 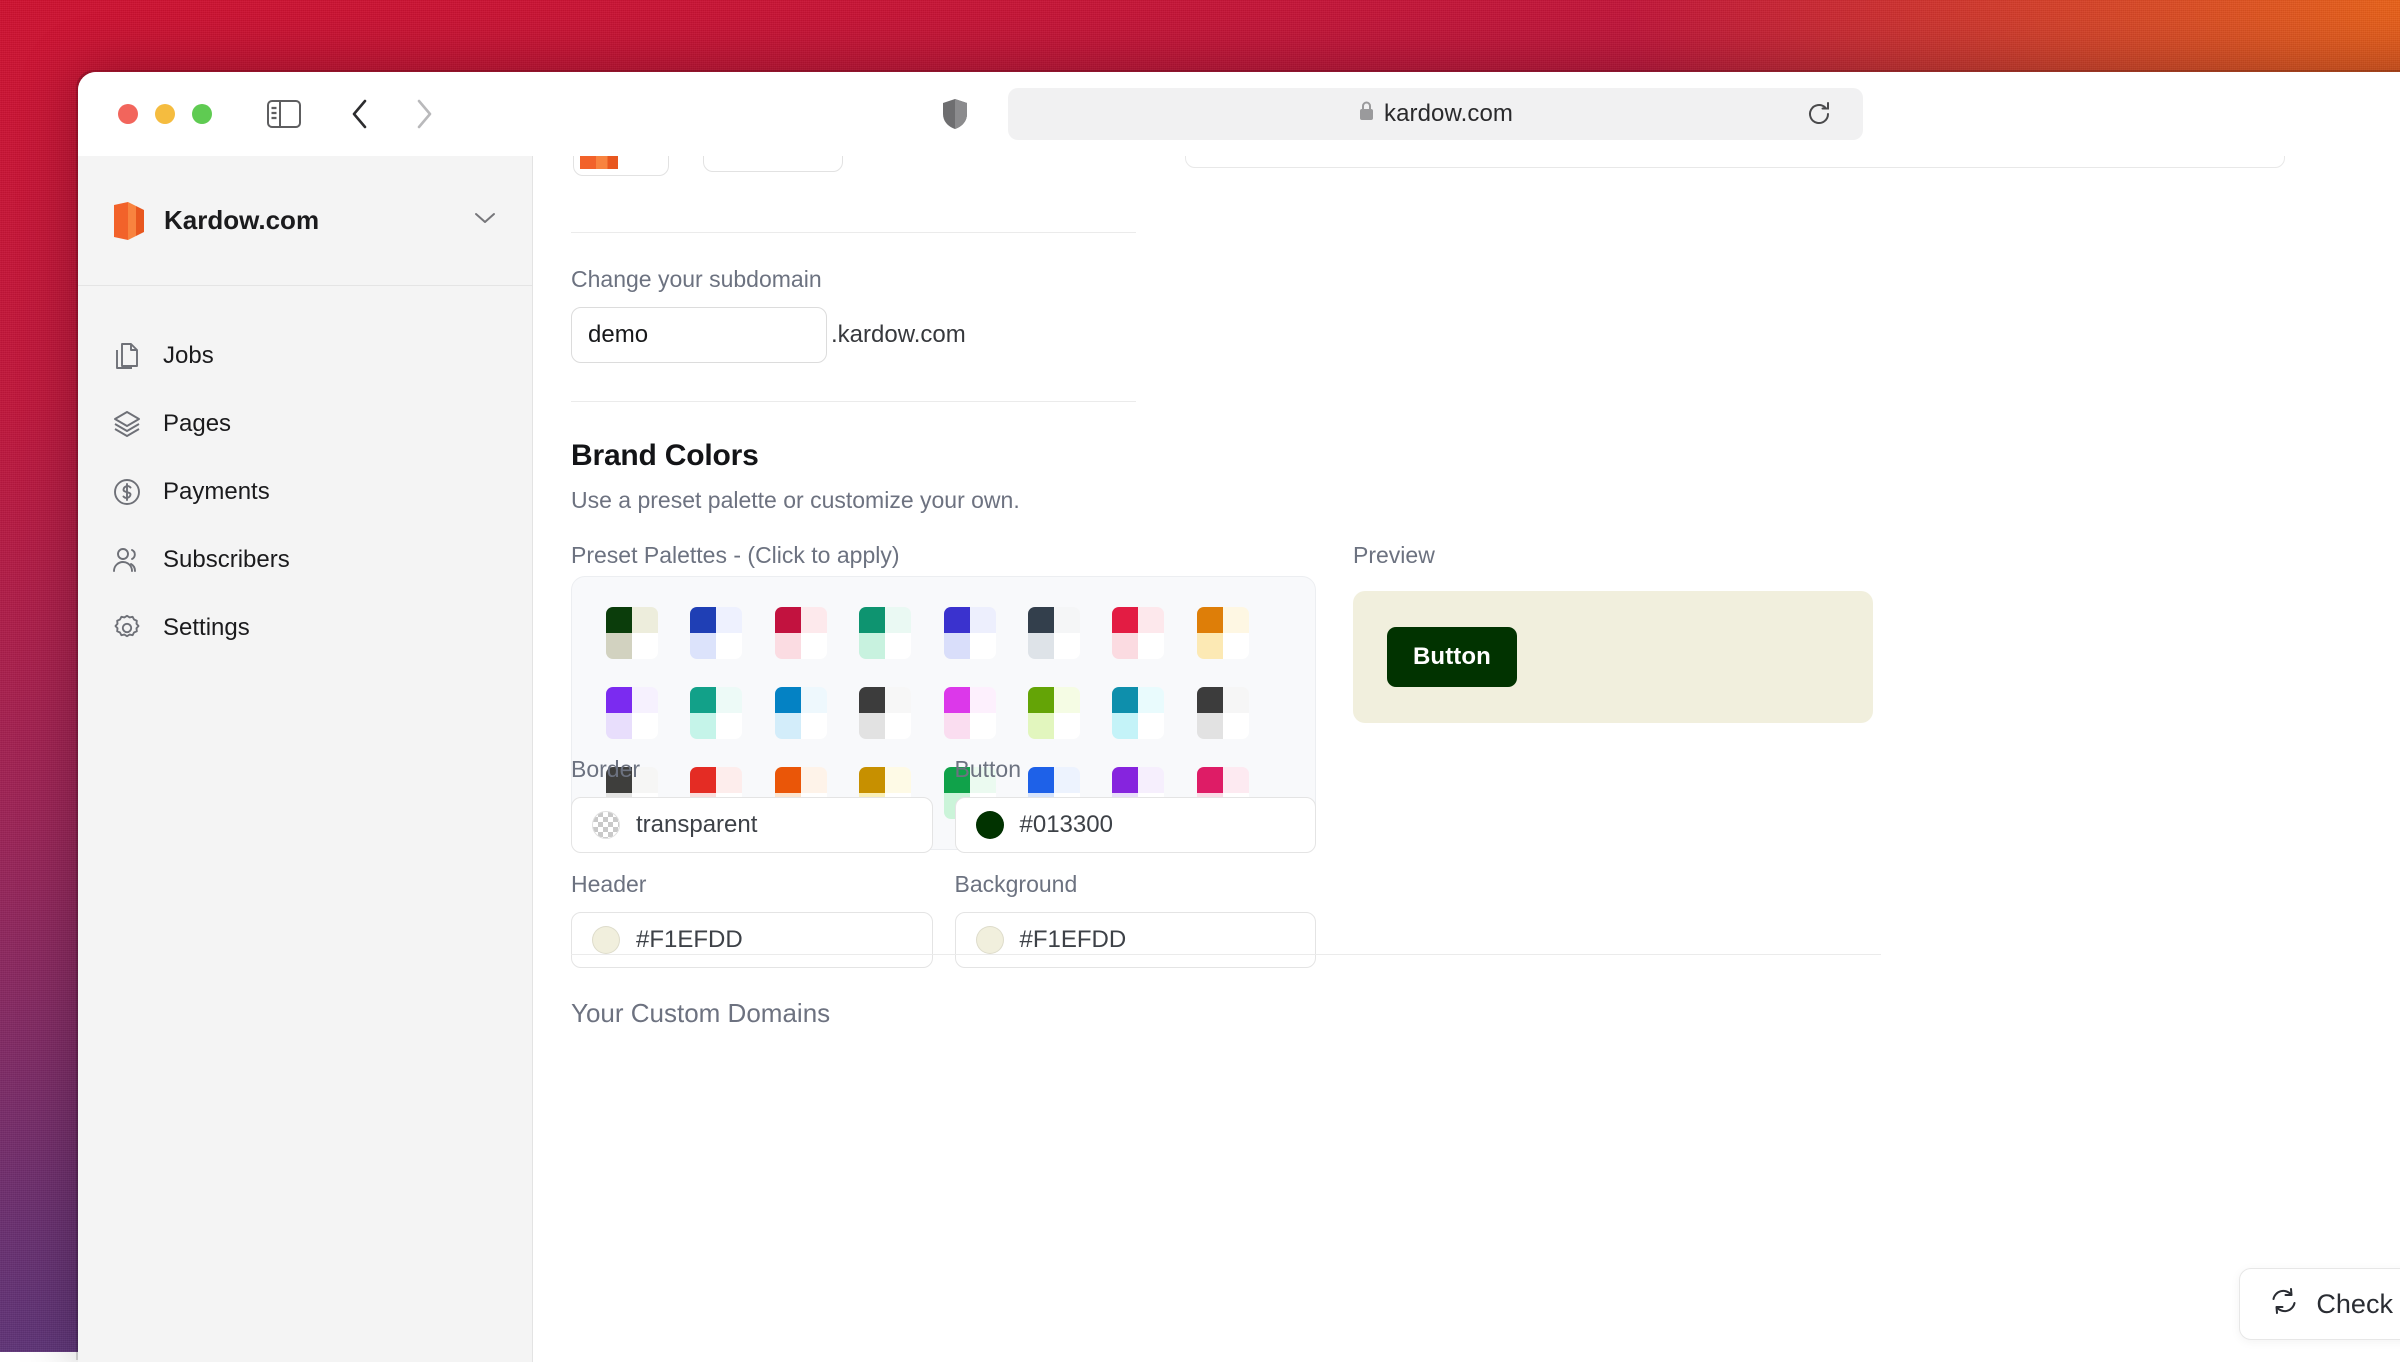 I want to click on sidebar-item-label: Payments, so click(x=216, y=492).